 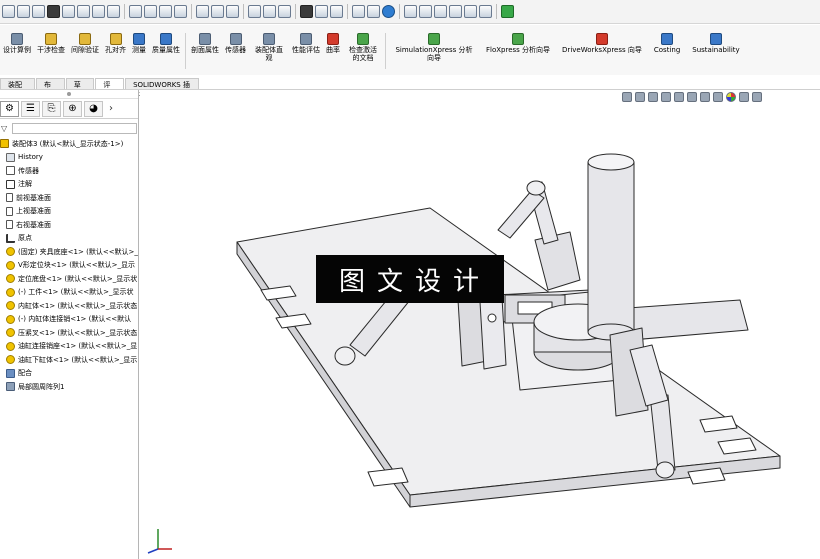 I want to click on help-icon, so click(x=373, y=11).